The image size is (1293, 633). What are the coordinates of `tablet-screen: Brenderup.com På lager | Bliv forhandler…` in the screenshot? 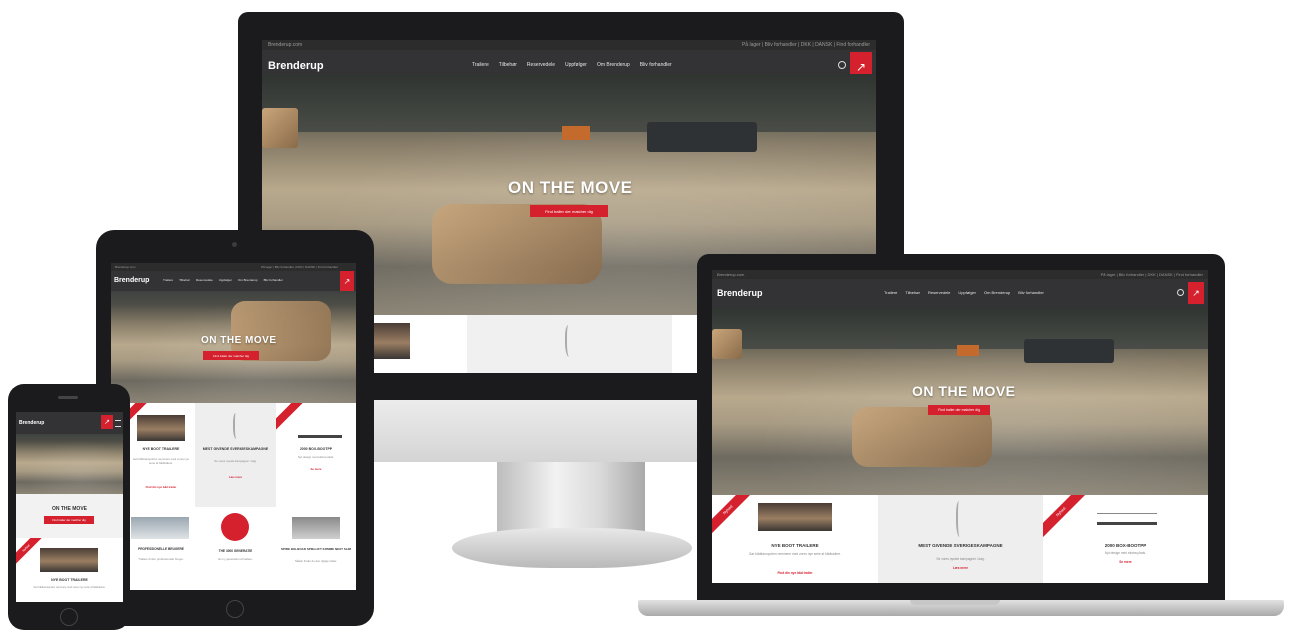 It's located at (233, 426).